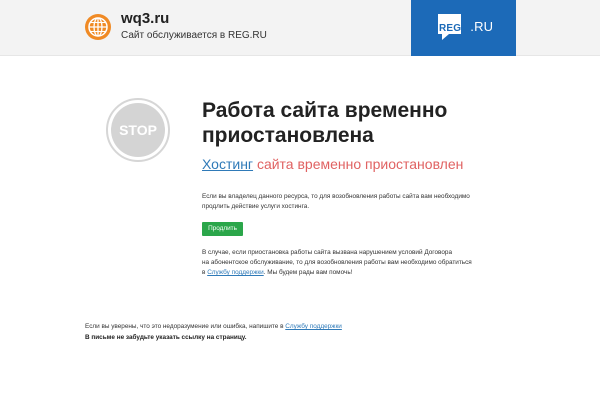  What do you see at coordinates (482, 26) in the screenshot?
I see `reg-logo-suffix: .RU` at bounding box center [482, 26].